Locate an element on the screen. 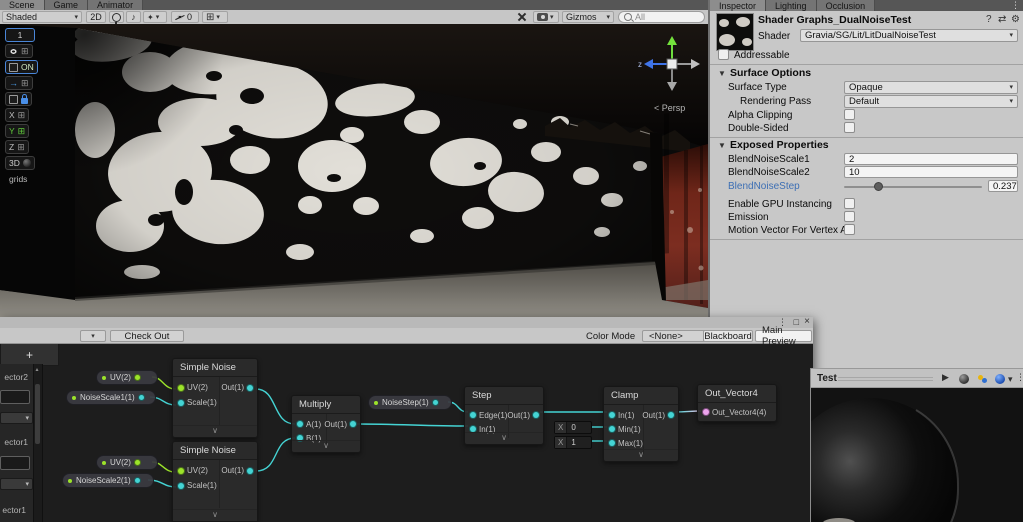  tab-game: Game is located at coordinates (66, 5).